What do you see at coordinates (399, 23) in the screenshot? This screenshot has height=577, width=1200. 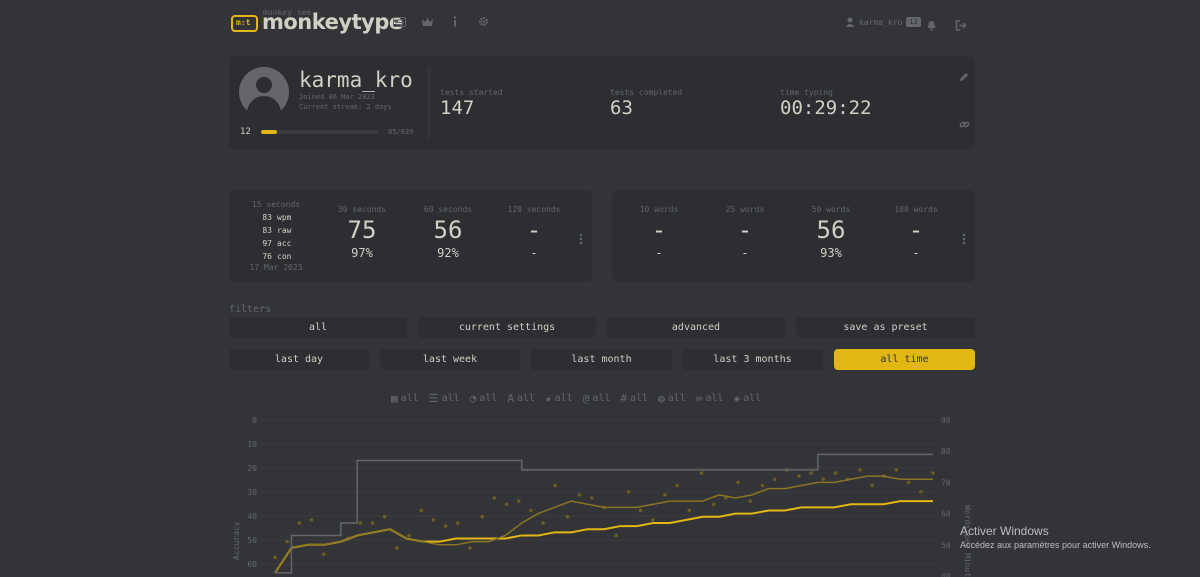 I see `keyboard-icon` at bounding box center [399, 23].